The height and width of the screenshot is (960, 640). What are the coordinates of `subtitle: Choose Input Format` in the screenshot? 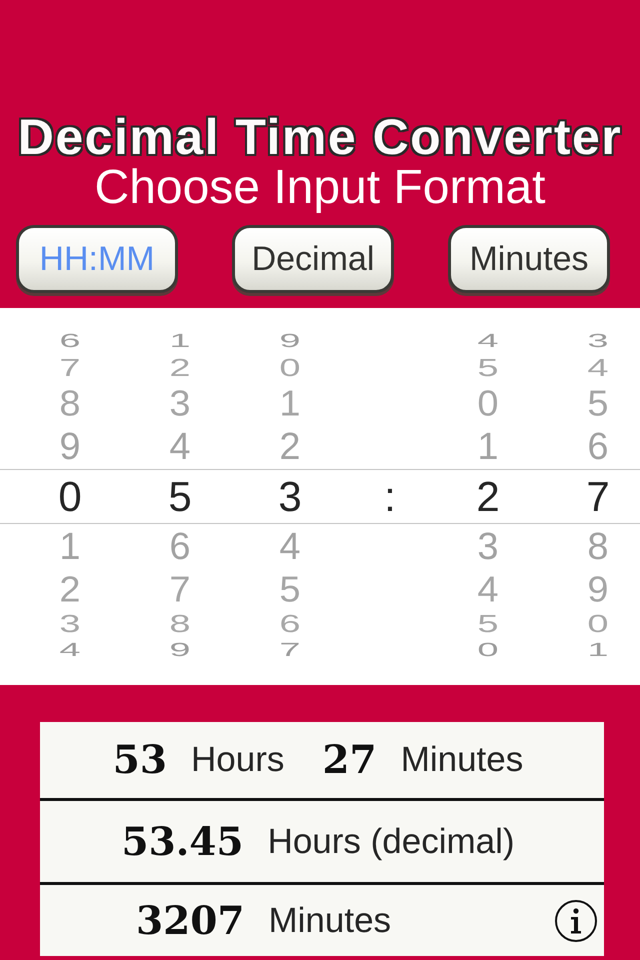 It's located at (320, 188).